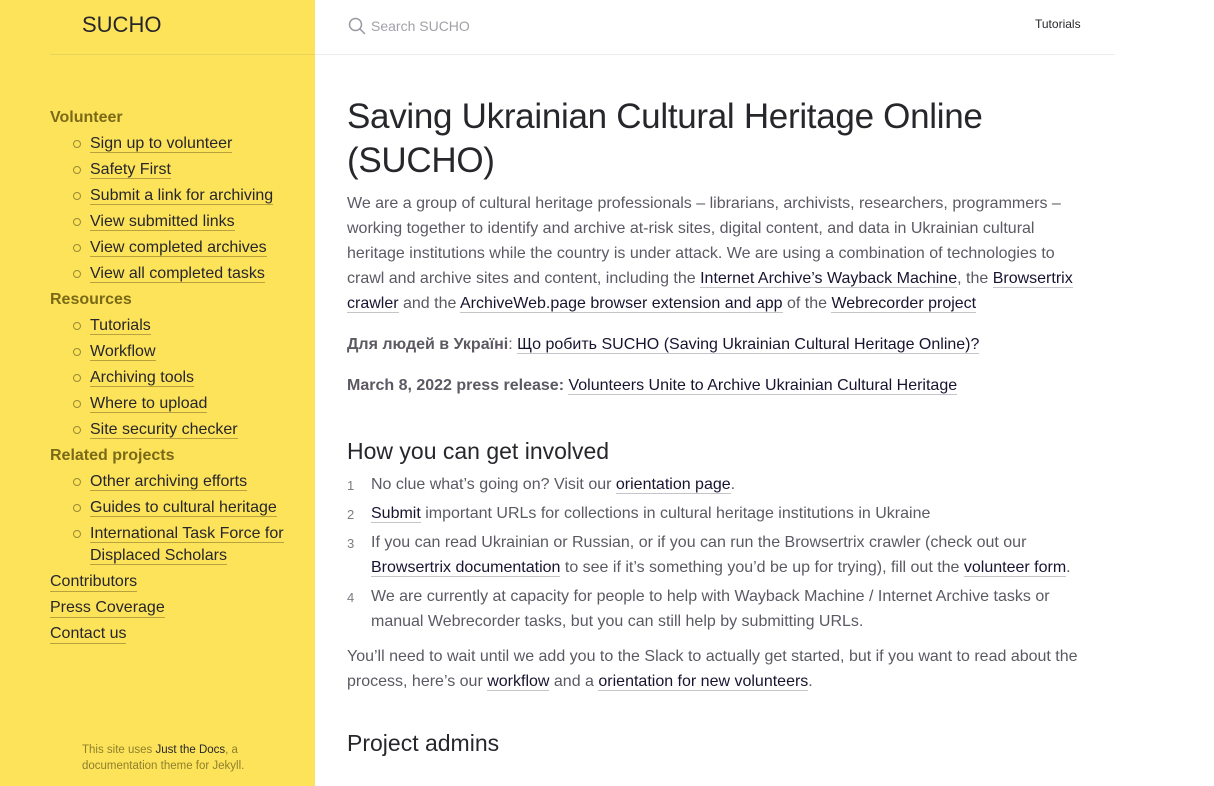 The width and height of the screenshot is (1214, 786). Describe the element at coordinates (518, 682) in the screenshot. I see `workflow-link: workflow` at that location.